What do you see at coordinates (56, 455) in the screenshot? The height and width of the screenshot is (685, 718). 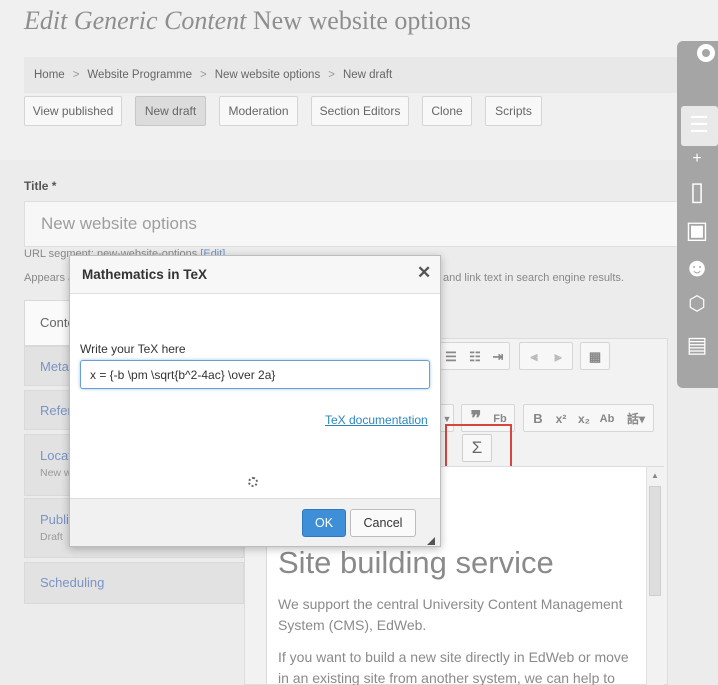 I see `sidetab-location-label: Locat` at bounding box center [56, 455].